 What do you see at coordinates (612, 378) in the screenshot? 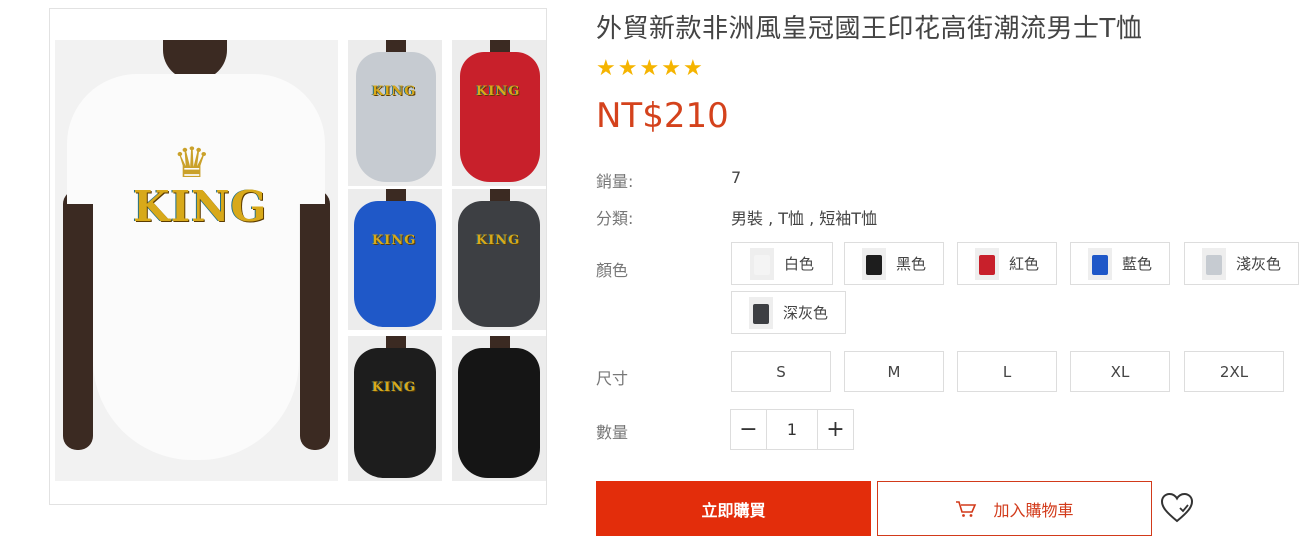
I see `size-label: 尺寸` at bounding box center [612, 378].